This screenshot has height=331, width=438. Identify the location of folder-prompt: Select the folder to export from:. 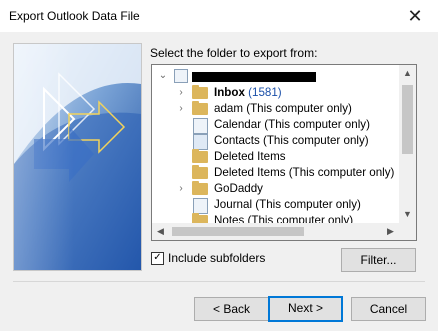
(234, 53).